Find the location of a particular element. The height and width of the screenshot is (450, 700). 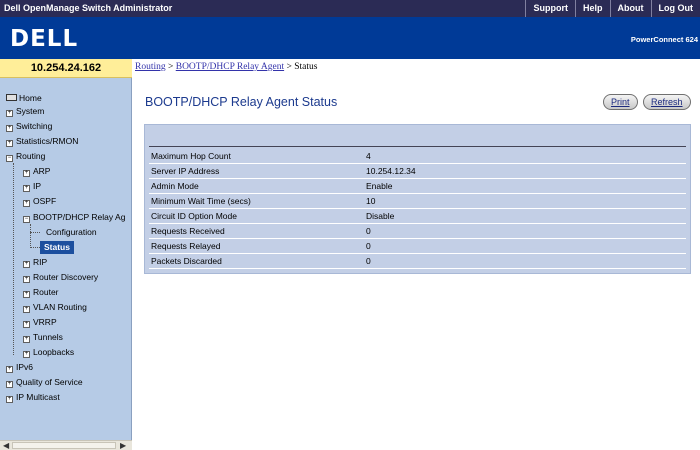

breadcrumb-bootp-link: BOOTP/DHCP Relay Agent is located at coordinates (230, 67).